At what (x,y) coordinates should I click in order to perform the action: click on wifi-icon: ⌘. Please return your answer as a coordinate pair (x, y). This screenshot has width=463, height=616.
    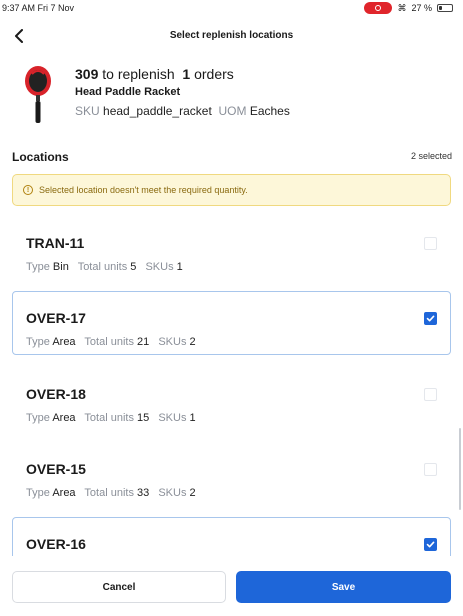
    Looking at the image, I should click on (402, 7).